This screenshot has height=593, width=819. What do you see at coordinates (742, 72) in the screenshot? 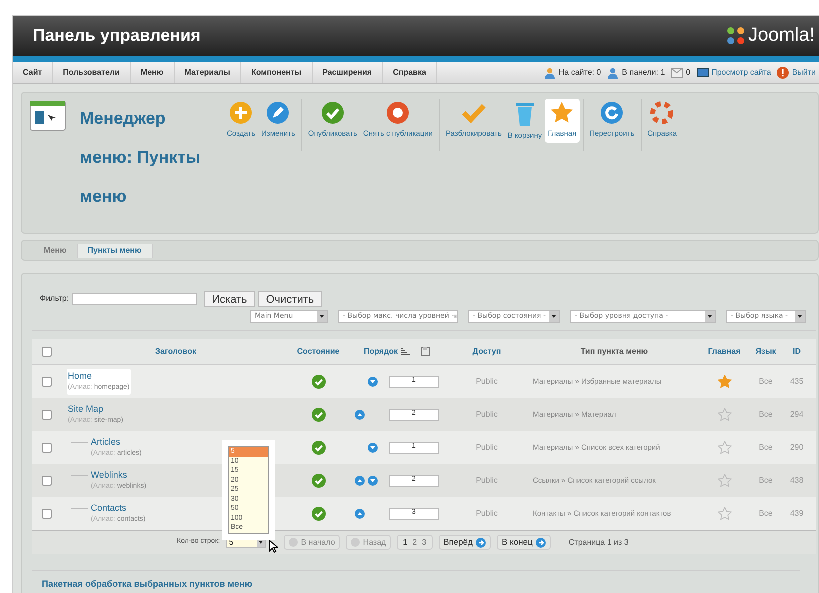
I see `status-link: Просмотр сайта` at bounding box center [742, 72].